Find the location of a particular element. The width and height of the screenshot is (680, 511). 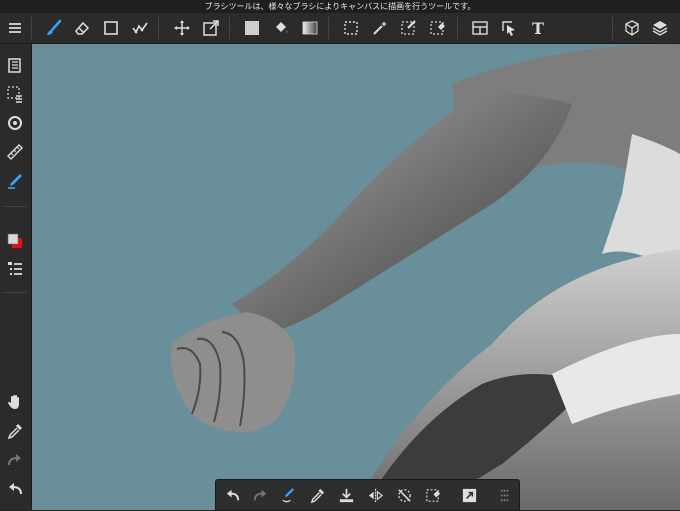

correction-icon is located at coordinates (140, 28).